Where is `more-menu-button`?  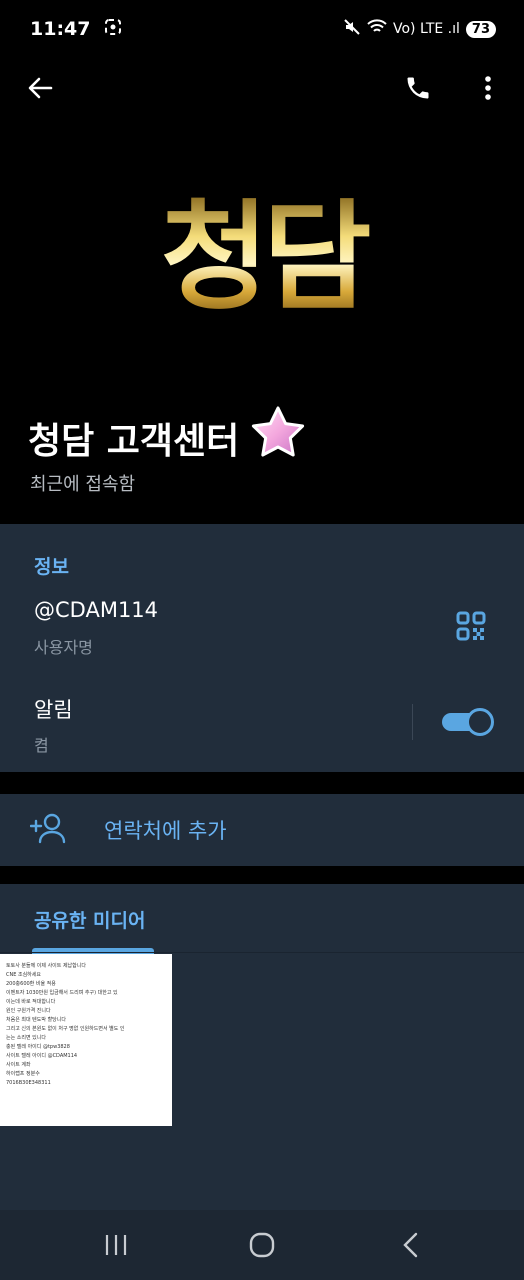 more-menu-button is located at coordinates (488, 88).